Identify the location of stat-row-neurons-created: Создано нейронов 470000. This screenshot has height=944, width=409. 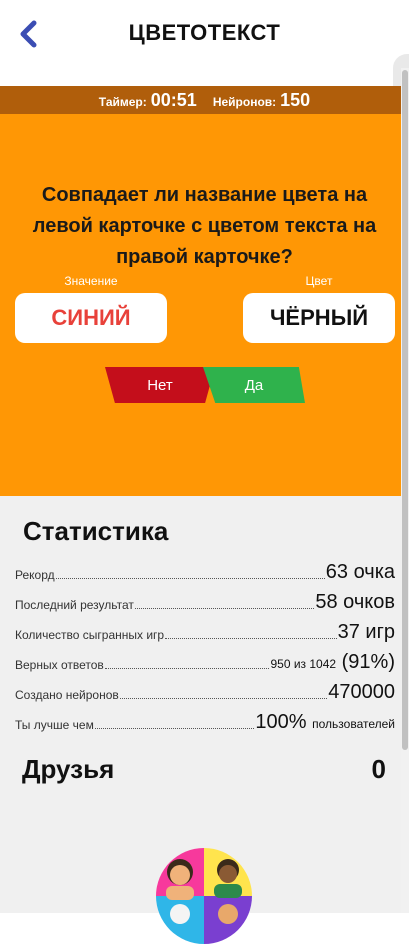
(205, 691).